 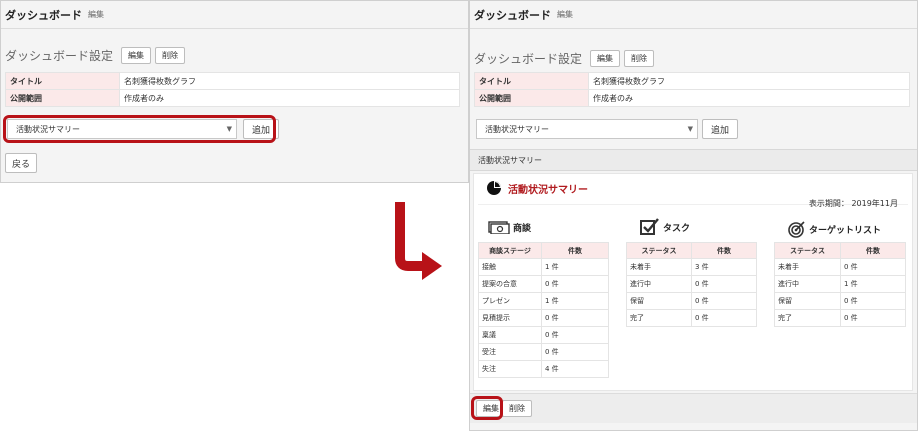 What do you see at coordinates (693, 15) in the screenshot?
I see `right-header: ダッシュボード 編集` at bounding box center [693, 15].